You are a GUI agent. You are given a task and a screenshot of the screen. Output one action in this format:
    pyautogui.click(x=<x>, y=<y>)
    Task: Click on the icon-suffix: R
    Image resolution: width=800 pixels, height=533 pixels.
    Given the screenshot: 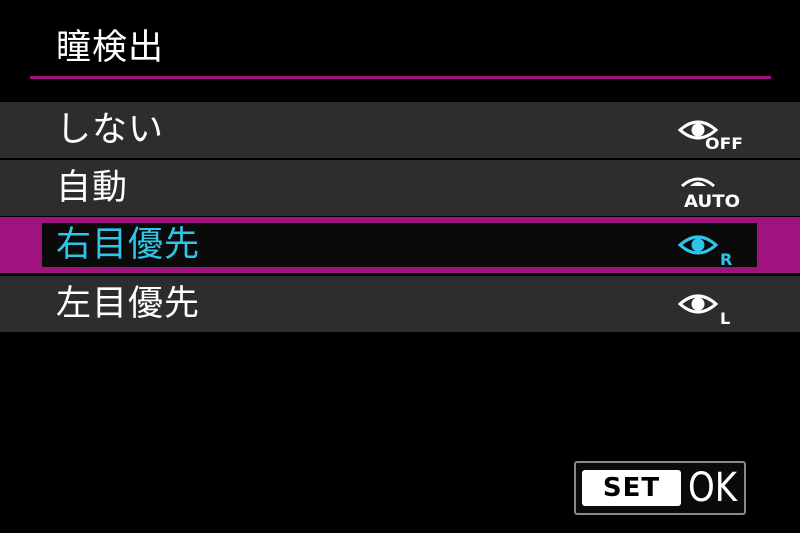 What is the action you would take?
    pyautogui.click(x=726, y=258)
    